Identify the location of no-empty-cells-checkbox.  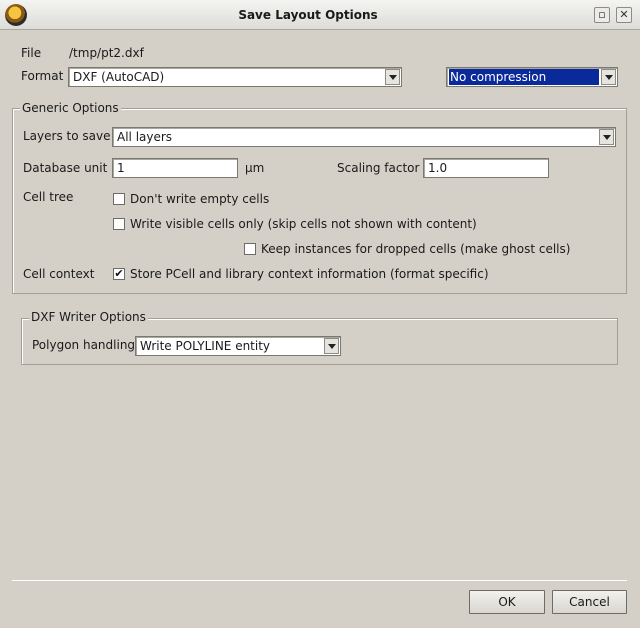
(119, 199).